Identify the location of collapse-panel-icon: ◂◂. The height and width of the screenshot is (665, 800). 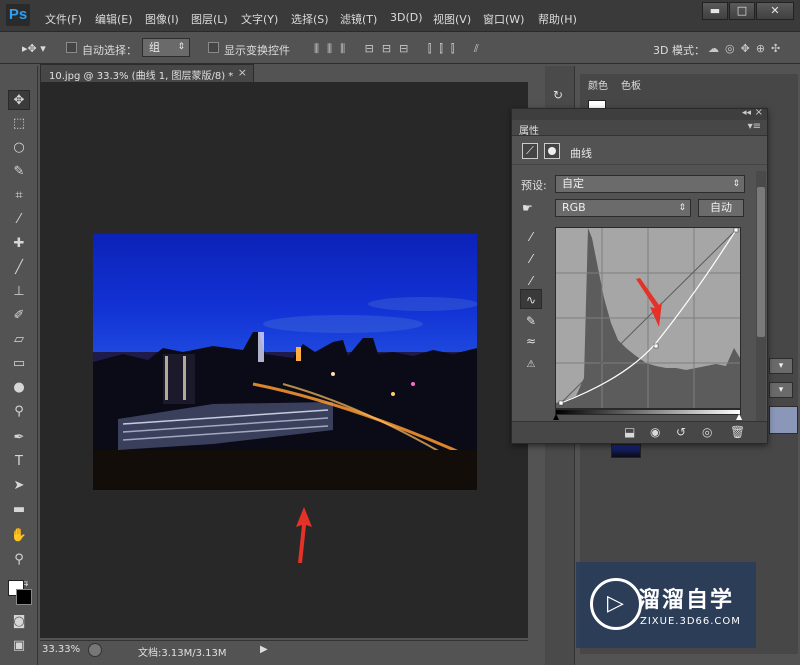
(746, 113).